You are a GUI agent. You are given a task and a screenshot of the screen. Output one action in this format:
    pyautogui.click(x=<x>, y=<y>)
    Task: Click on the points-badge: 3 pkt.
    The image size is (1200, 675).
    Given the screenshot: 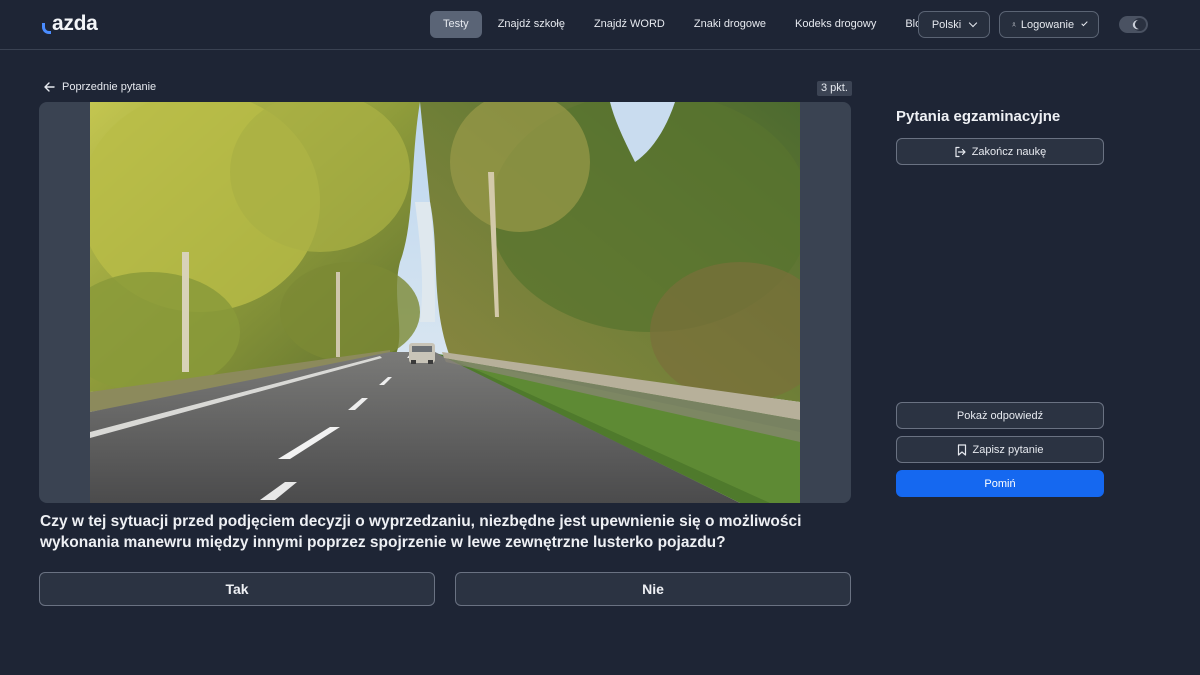 What is the action you would take?
    pyautogui.click(x=834, y=88)
    